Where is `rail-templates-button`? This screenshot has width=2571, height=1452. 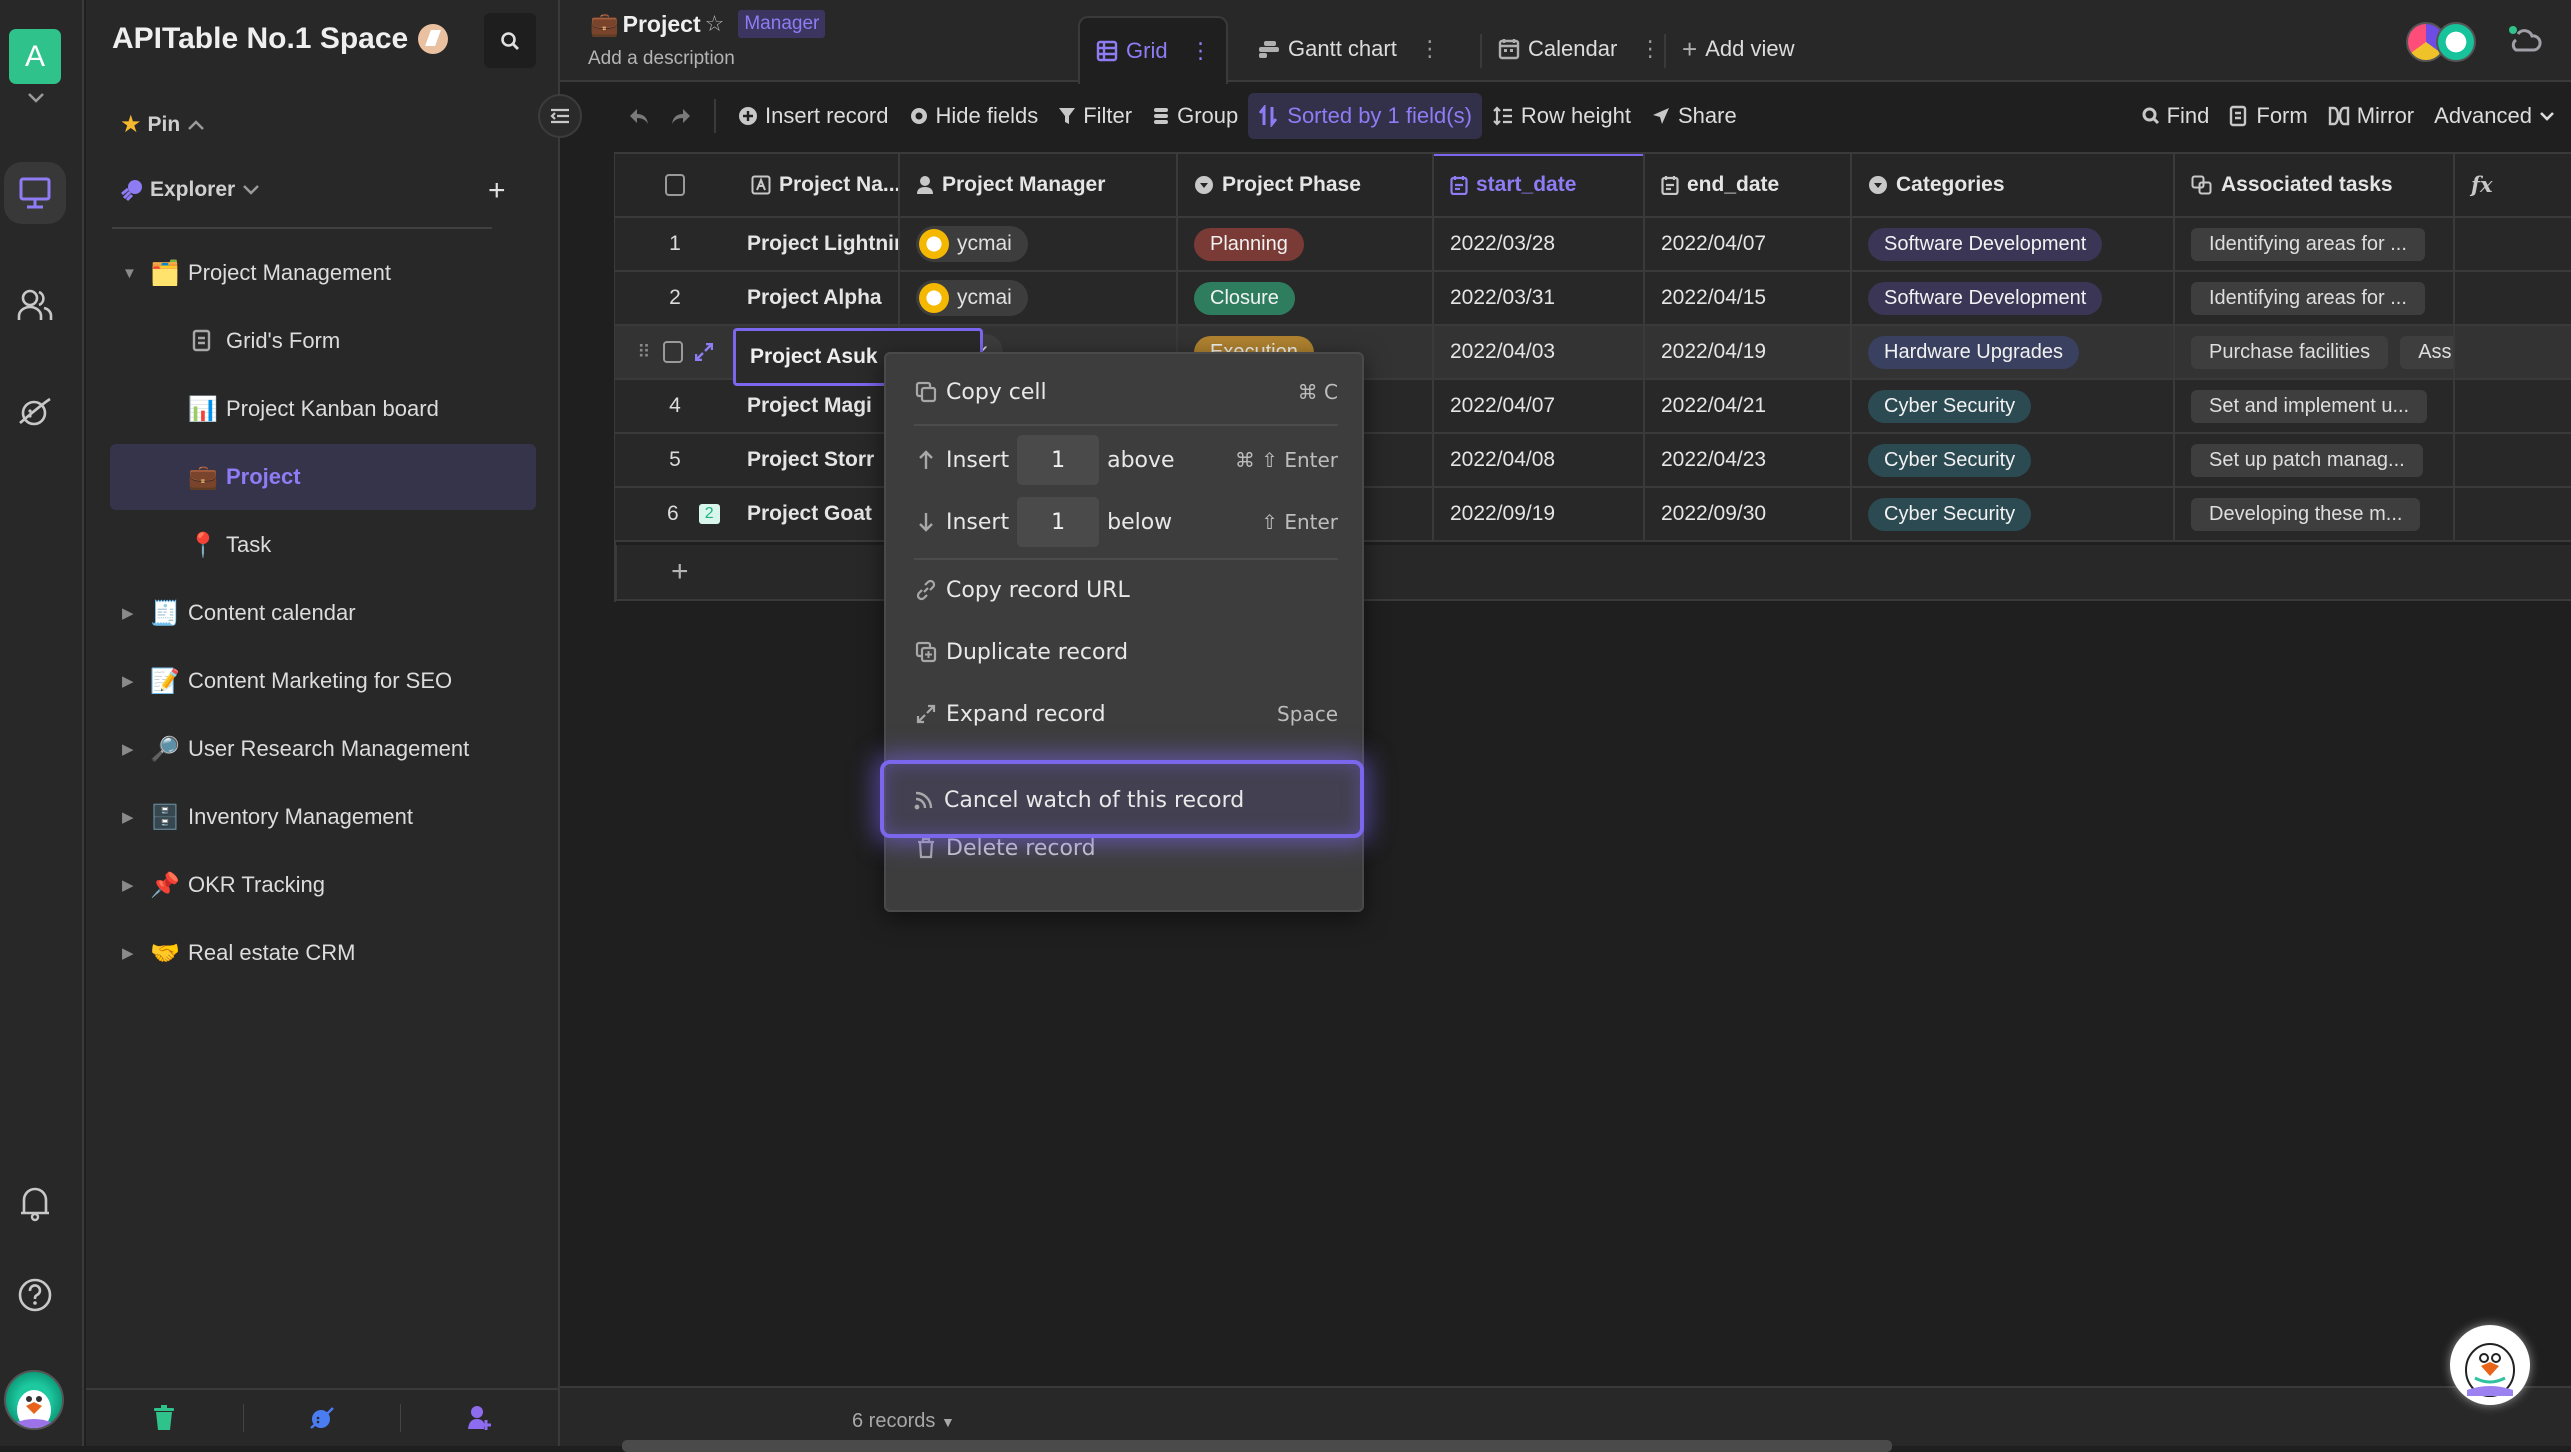
rail-templates-button is located at coordinates (35, 411).